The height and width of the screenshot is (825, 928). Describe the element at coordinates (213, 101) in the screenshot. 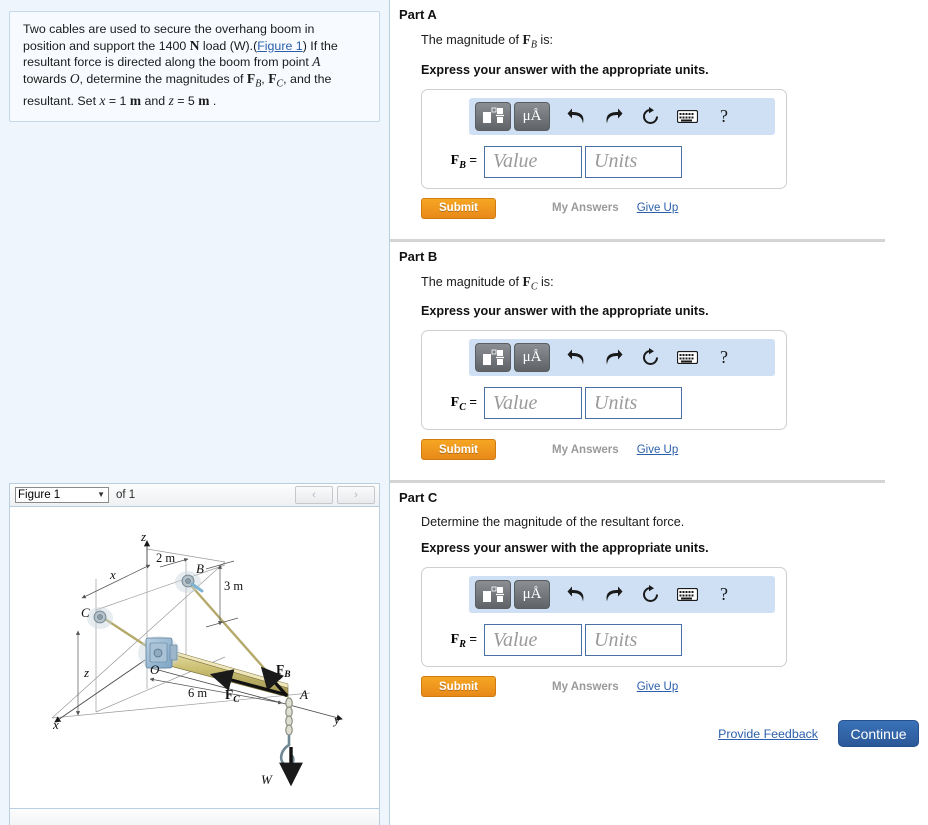

I see `problem-text-14: .` at that location.